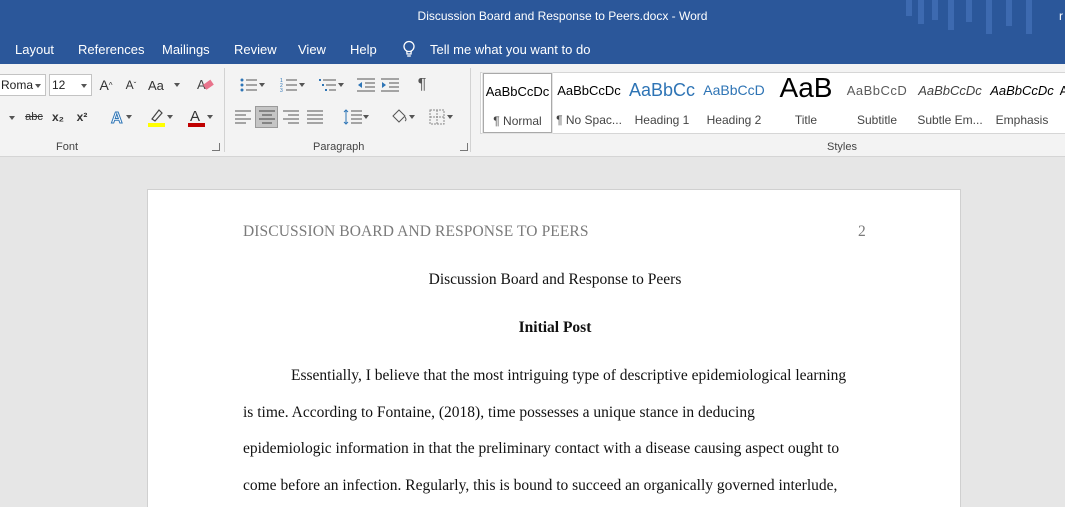  I want to click on shading-button, so click(399, 117).